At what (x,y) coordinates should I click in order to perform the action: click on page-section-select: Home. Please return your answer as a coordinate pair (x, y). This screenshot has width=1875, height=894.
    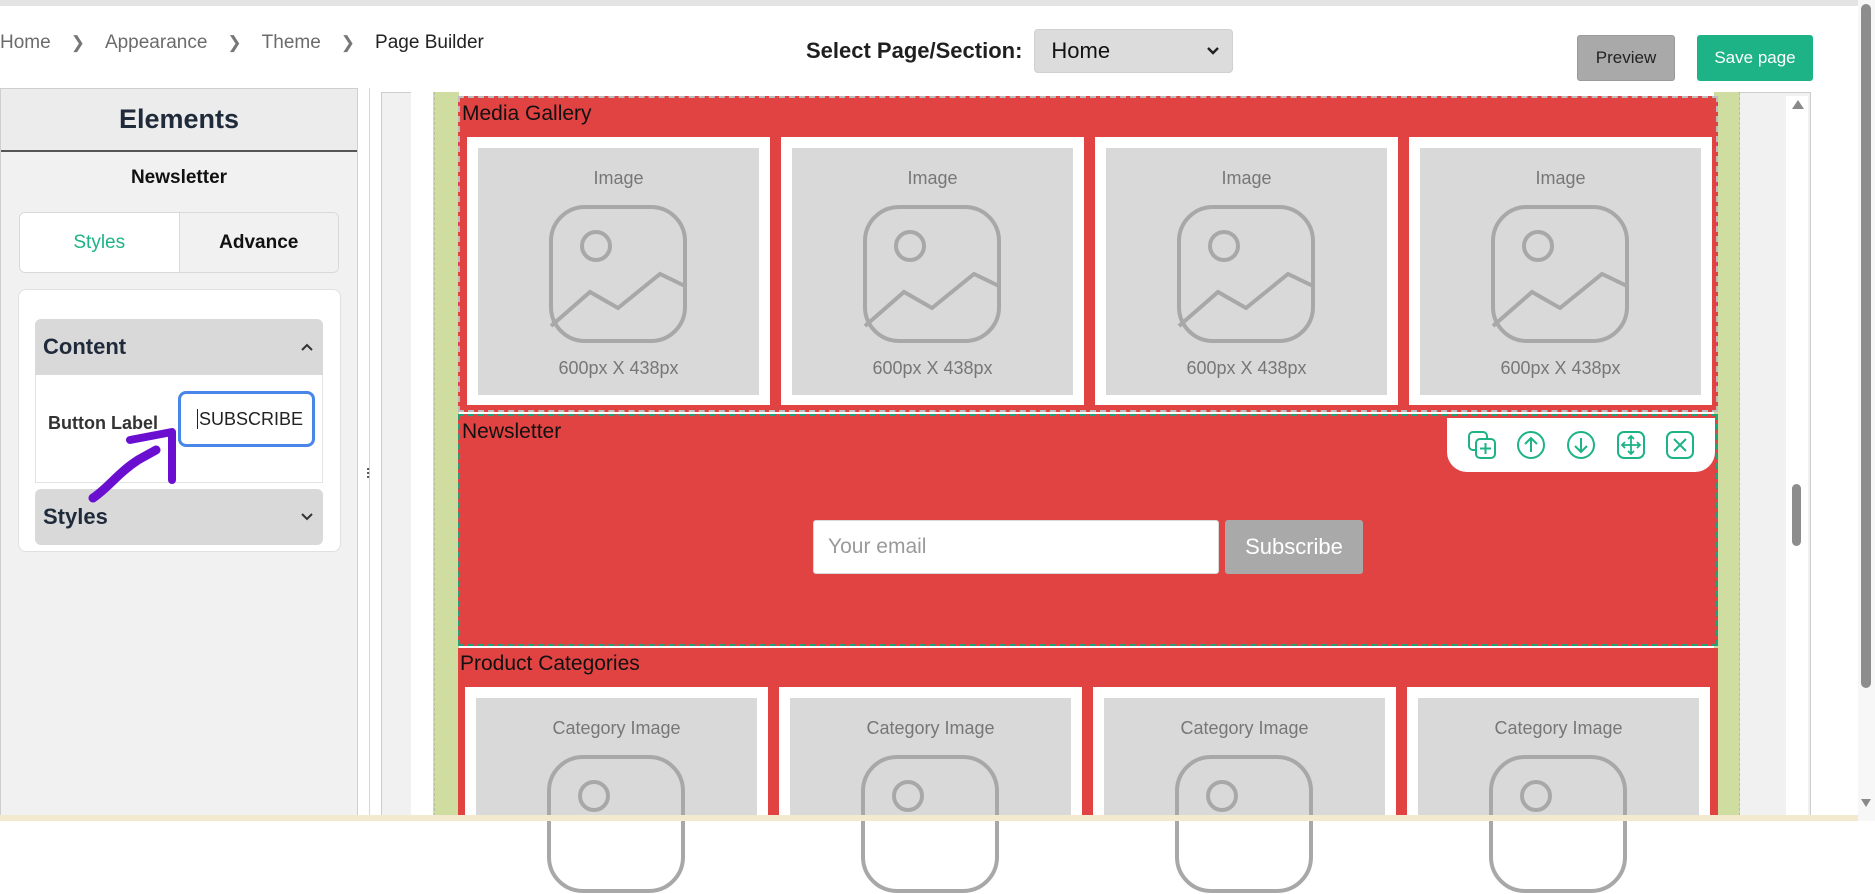
    Looking at the image, I should click on (1134, 51).